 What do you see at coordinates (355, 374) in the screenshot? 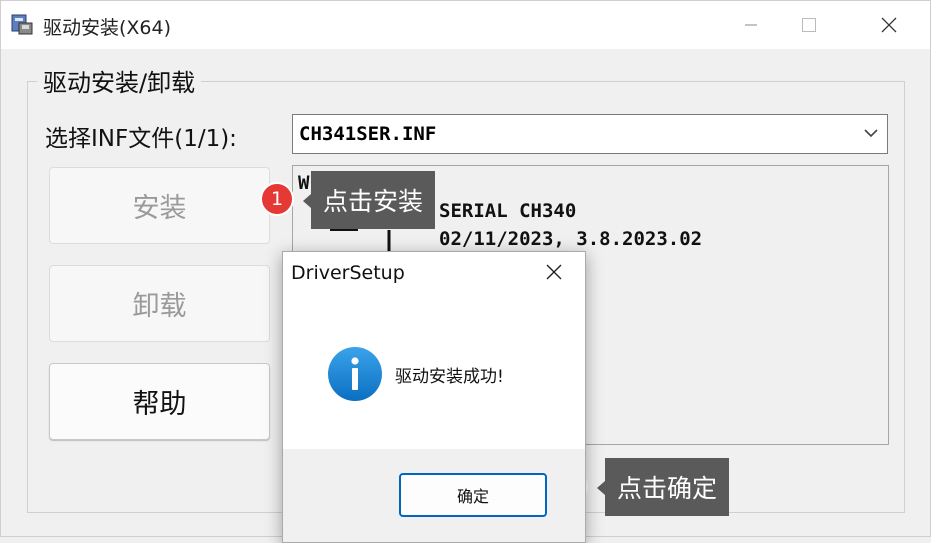
I see `info-icon` at bounding box center [355, 374].